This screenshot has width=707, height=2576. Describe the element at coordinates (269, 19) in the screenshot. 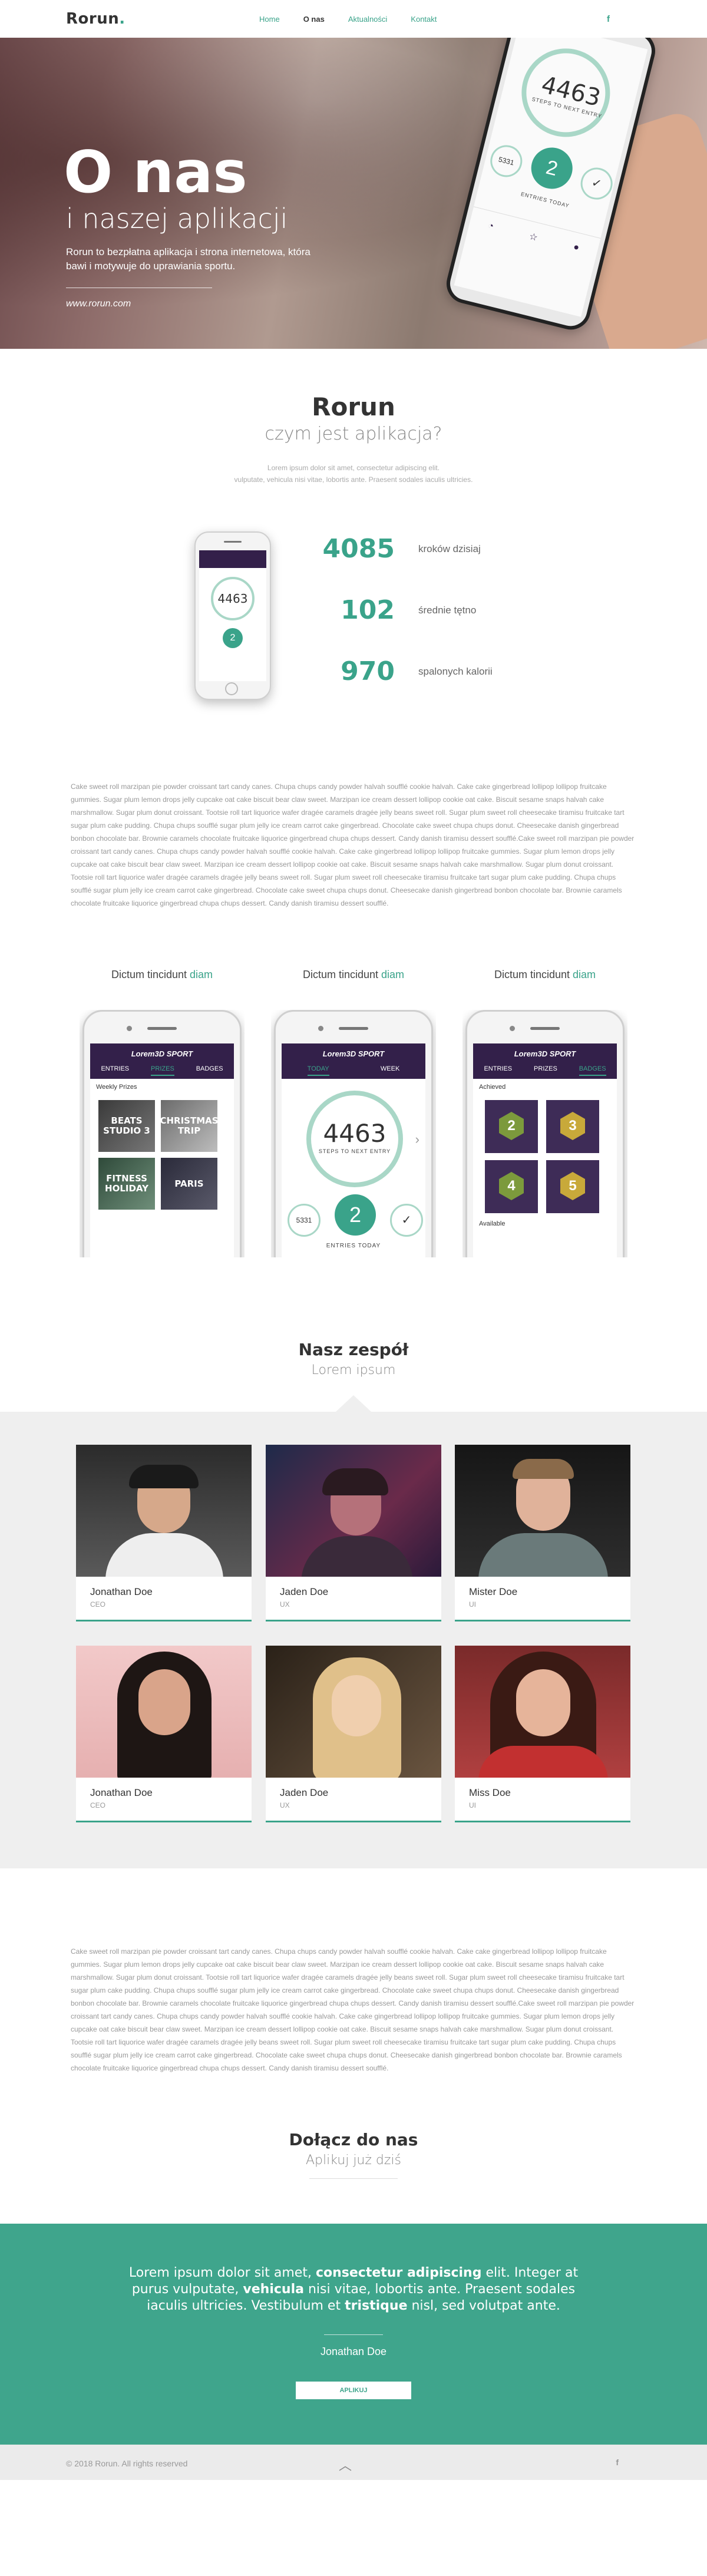

I see `menu-item-home: Home` at that location.